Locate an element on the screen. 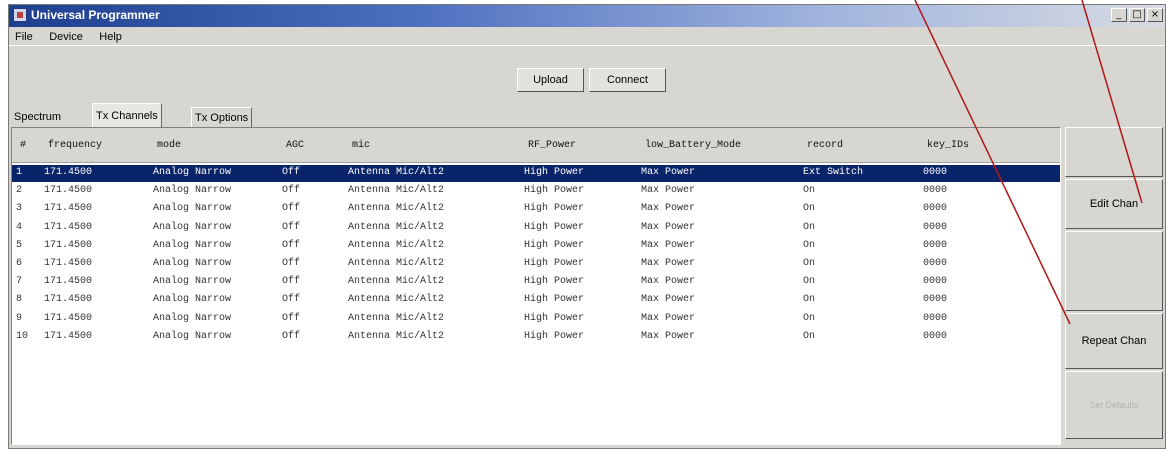 This screenshot has width=1166, height=449. cell-index: 3 is located at coordinates (19, 209).